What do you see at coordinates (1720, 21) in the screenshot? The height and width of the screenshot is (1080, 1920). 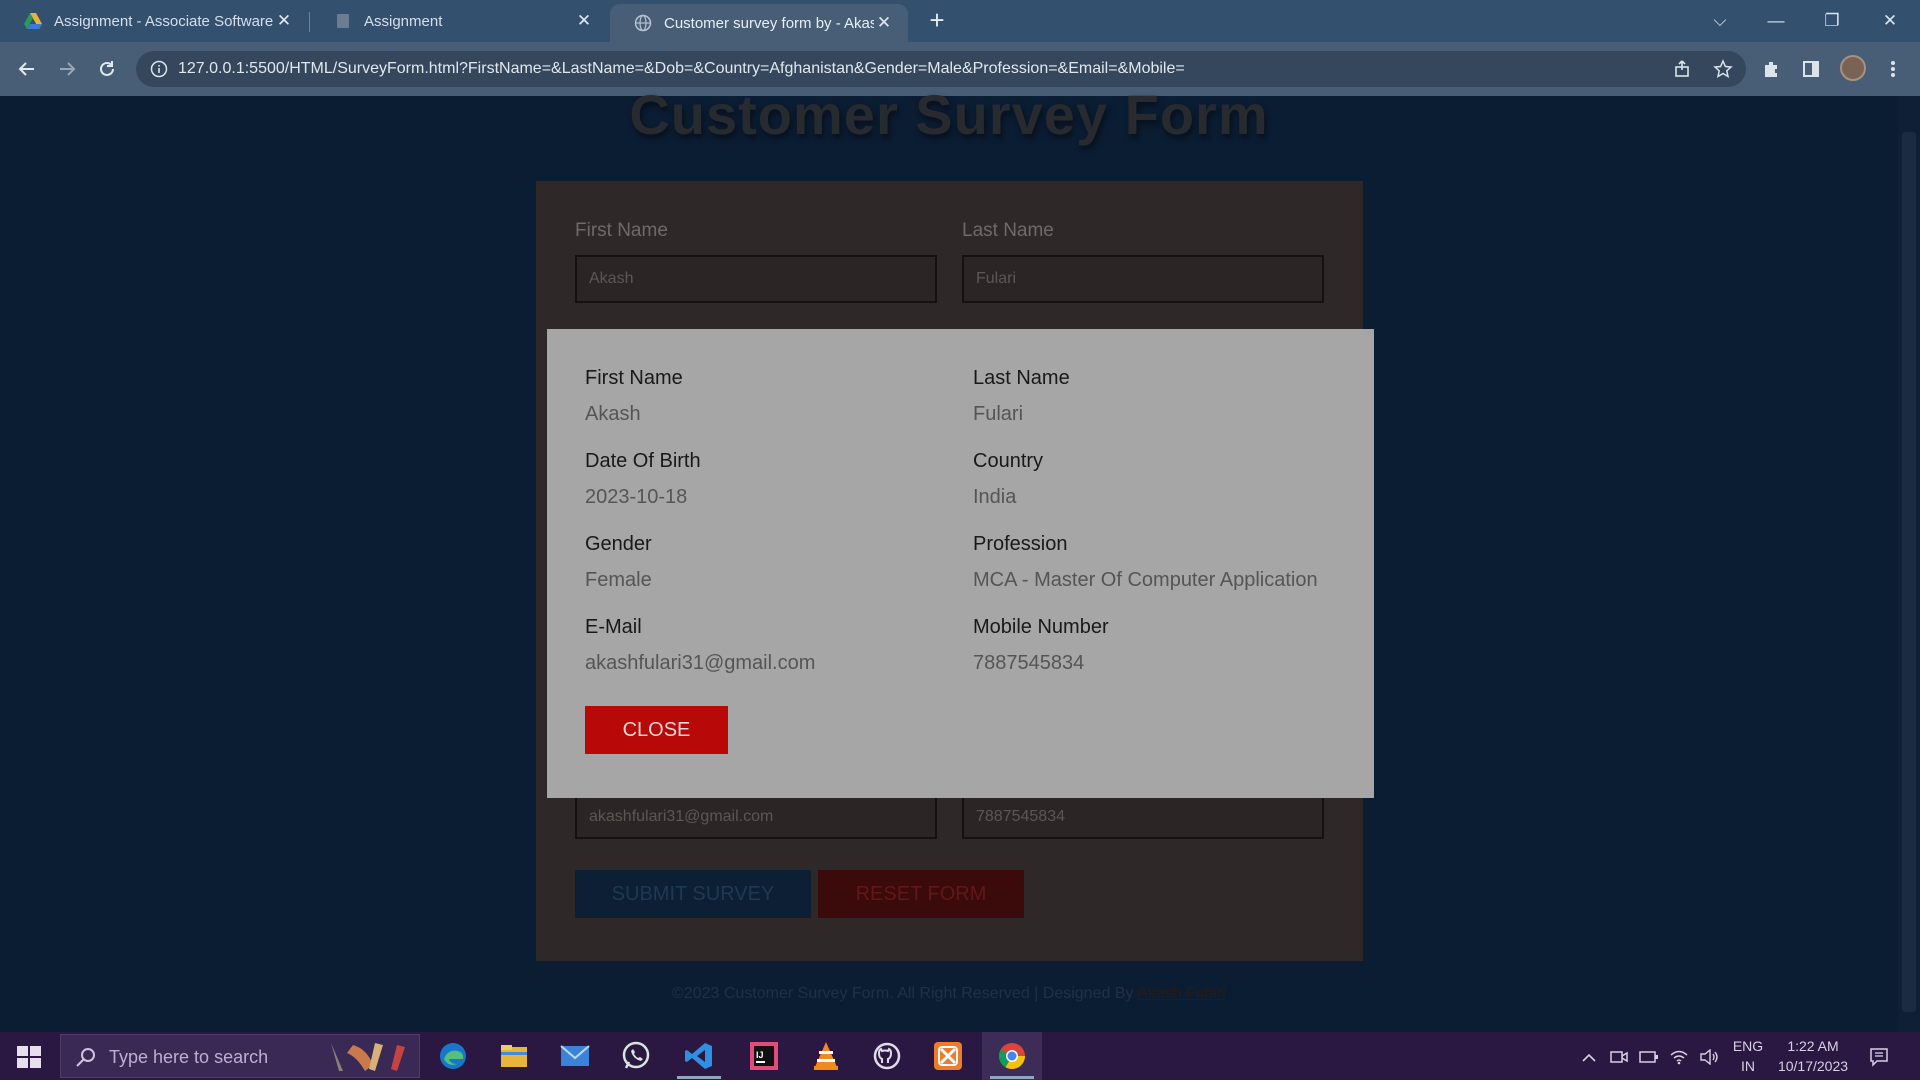 I see `tab-search-chevron-icon: ⌵` at bounding box center [1720, 21].